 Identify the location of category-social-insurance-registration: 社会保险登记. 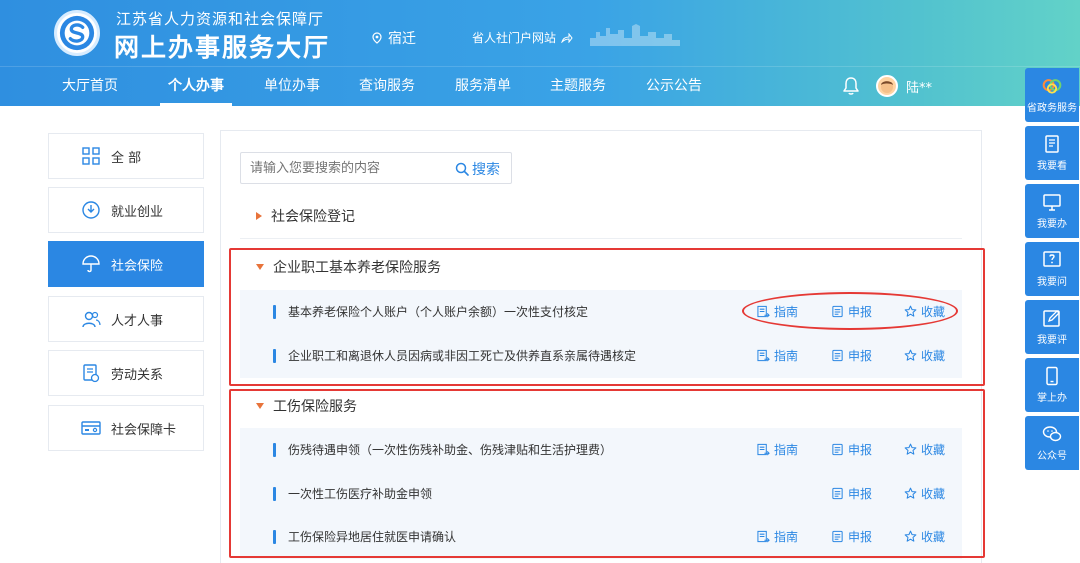
(305, 216).